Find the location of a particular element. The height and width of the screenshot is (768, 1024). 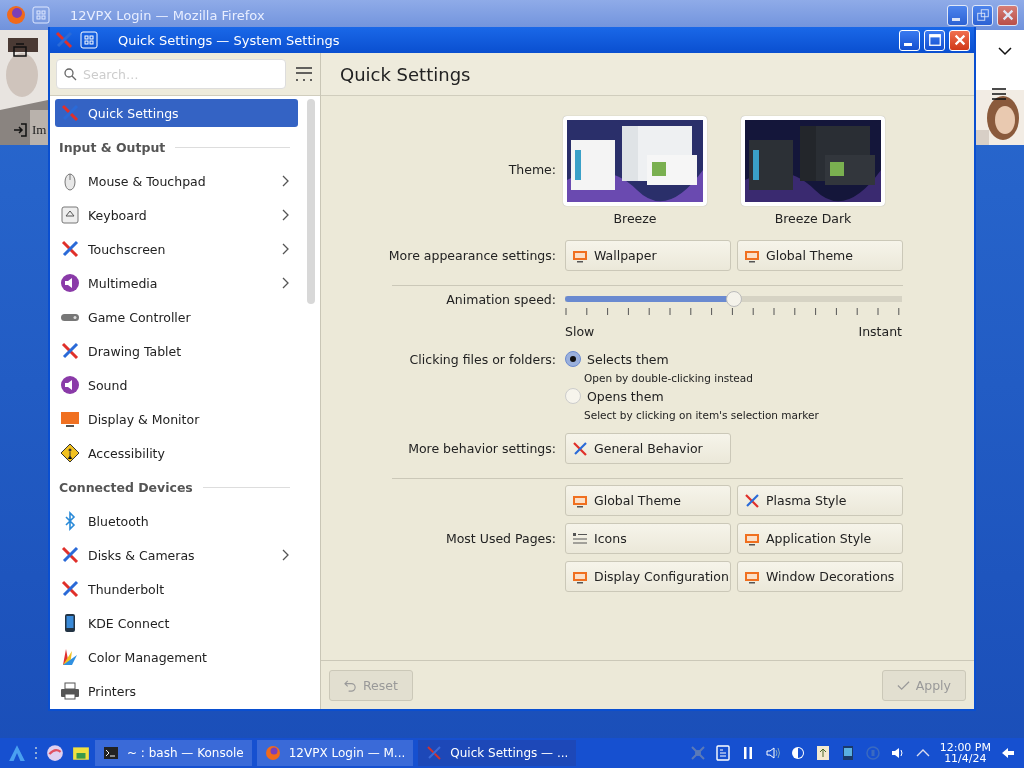

field-label: Animation speed: is located at coordinates (500, 299).